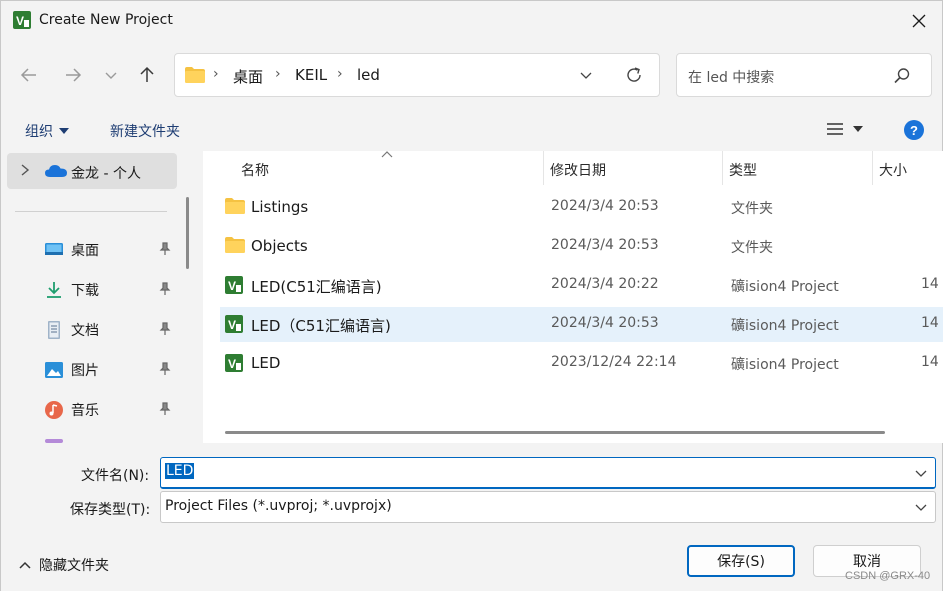  I want to click on file-name: LED(C51汇编语言), so click(316, 287).